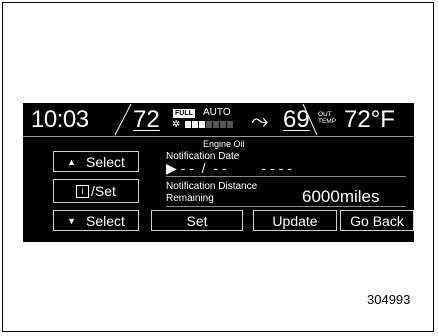 The image size is (438, 336). Describe the element at coordinates (341, 196) in the screenshot. I see `remaining-distance-value: 6000miles` at that location.